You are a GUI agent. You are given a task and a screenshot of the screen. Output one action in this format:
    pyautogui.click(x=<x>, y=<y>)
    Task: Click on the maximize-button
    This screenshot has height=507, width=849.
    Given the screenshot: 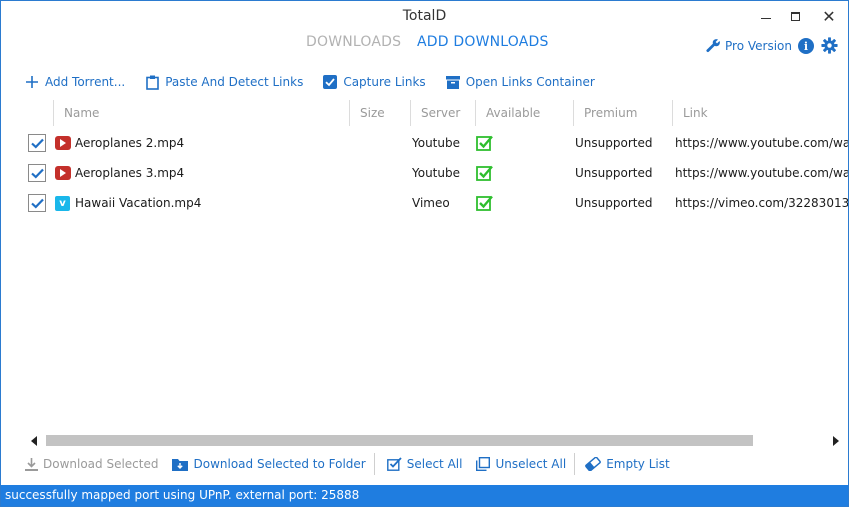 What is the action you would take?
    pyautogui.click(x=795, y=16)
    